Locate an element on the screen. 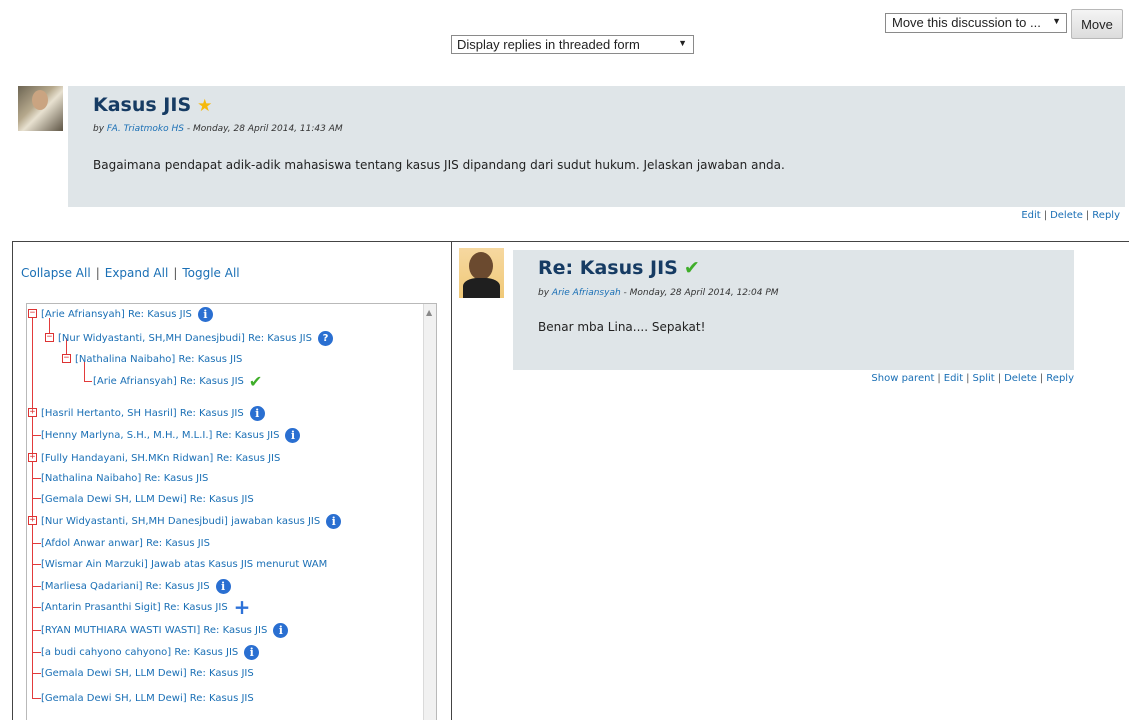  post-title: Kasus JIS ★ is located at coordinates (152, 105).